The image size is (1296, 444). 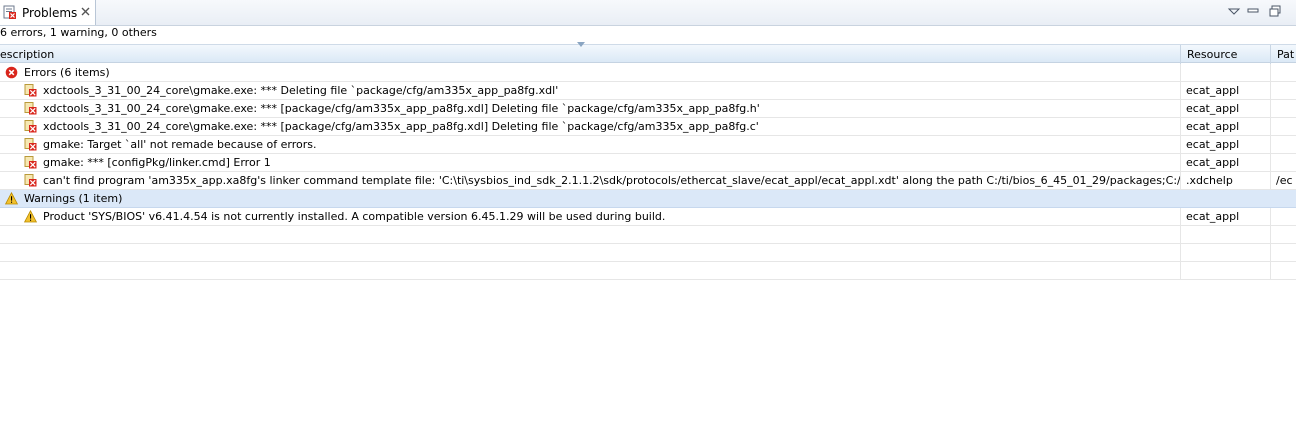 I want to click on column-header-resource: Resource, so click(x=1227, y=54).